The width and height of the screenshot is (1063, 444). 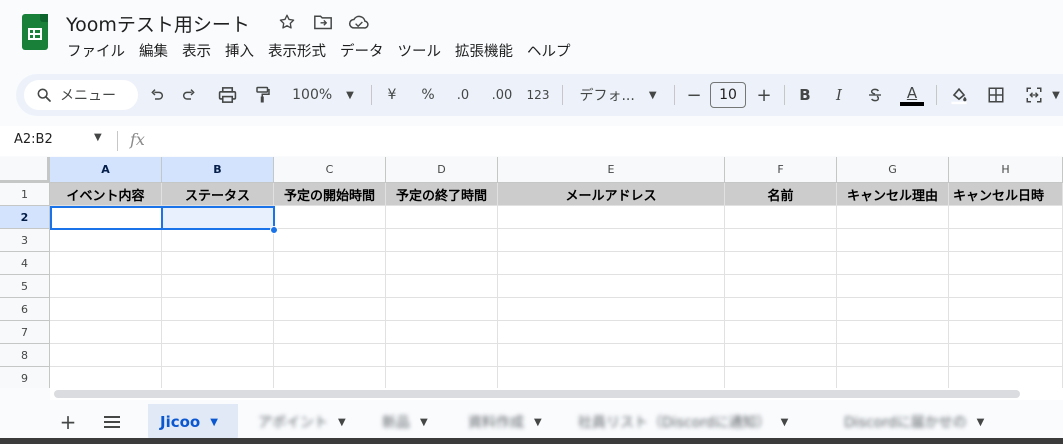 I want to click on column-header-f: F, so click(x=781, y=170).